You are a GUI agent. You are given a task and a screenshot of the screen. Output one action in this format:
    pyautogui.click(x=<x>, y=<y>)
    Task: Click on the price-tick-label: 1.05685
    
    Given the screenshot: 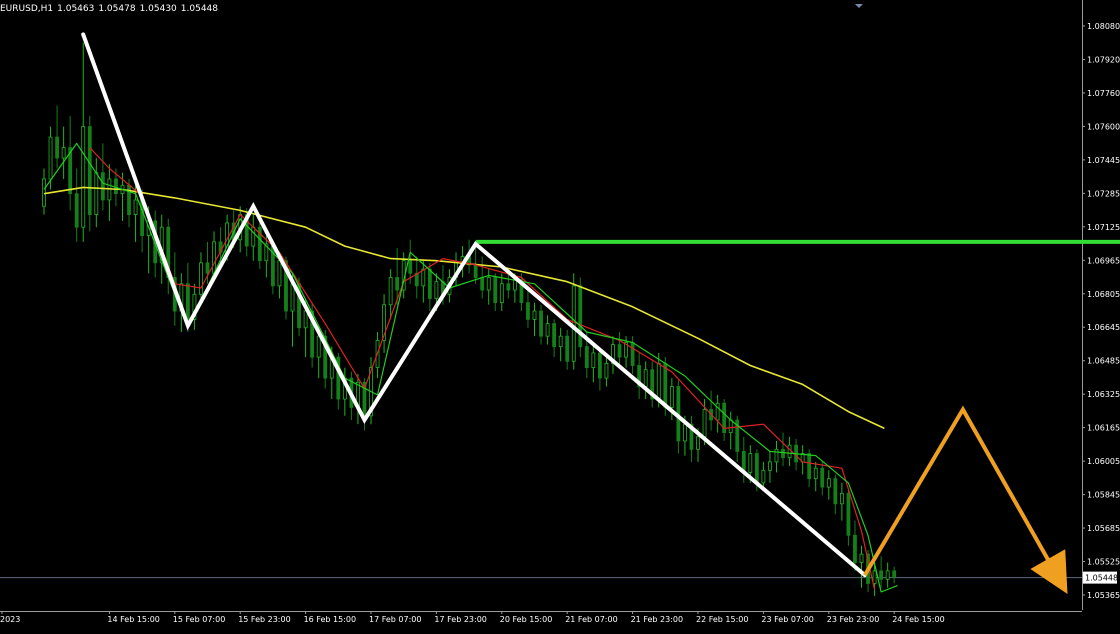 What is the action you would take?
    pyautogui.click(x=1103, y=528)
    